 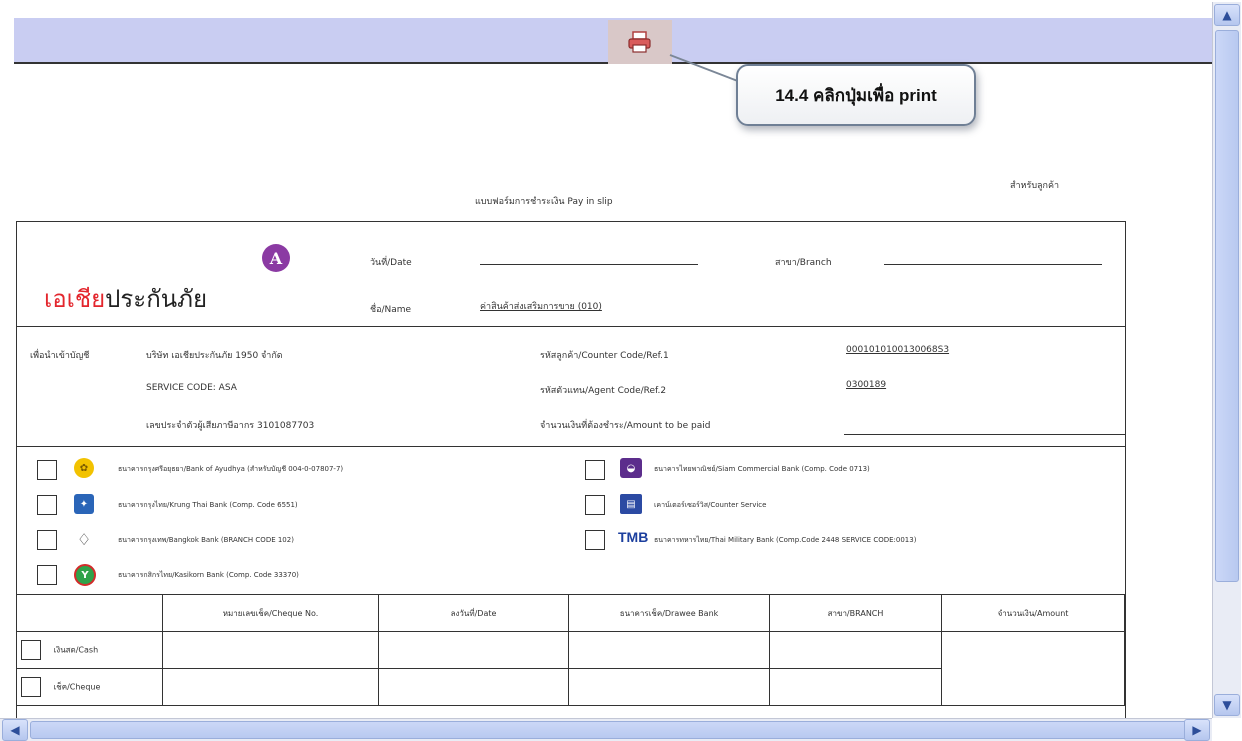 What do you see at coordinates (993, 264) in the screenshot?
I see `branch-field-line` at bounding box center [993, 264].